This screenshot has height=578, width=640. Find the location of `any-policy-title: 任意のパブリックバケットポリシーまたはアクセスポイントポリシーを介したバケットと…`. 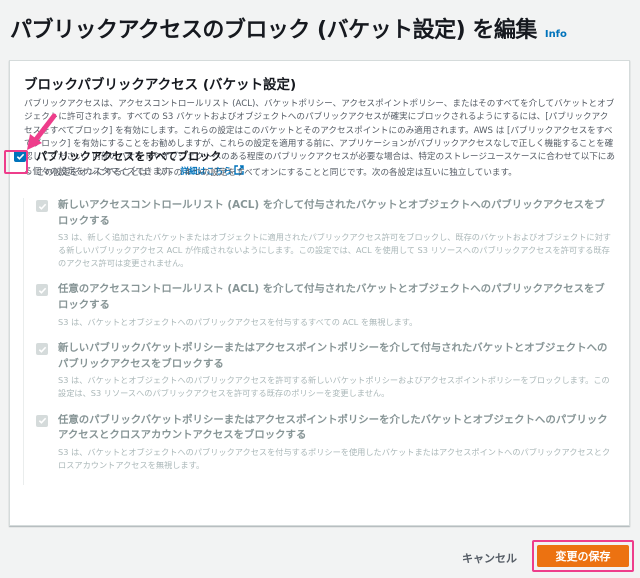

any-policy-title: 任意のパブリックバケットポリシーまたはアクセスポイントポリシーを介したバケットと… is located at coordinates (333, 427).